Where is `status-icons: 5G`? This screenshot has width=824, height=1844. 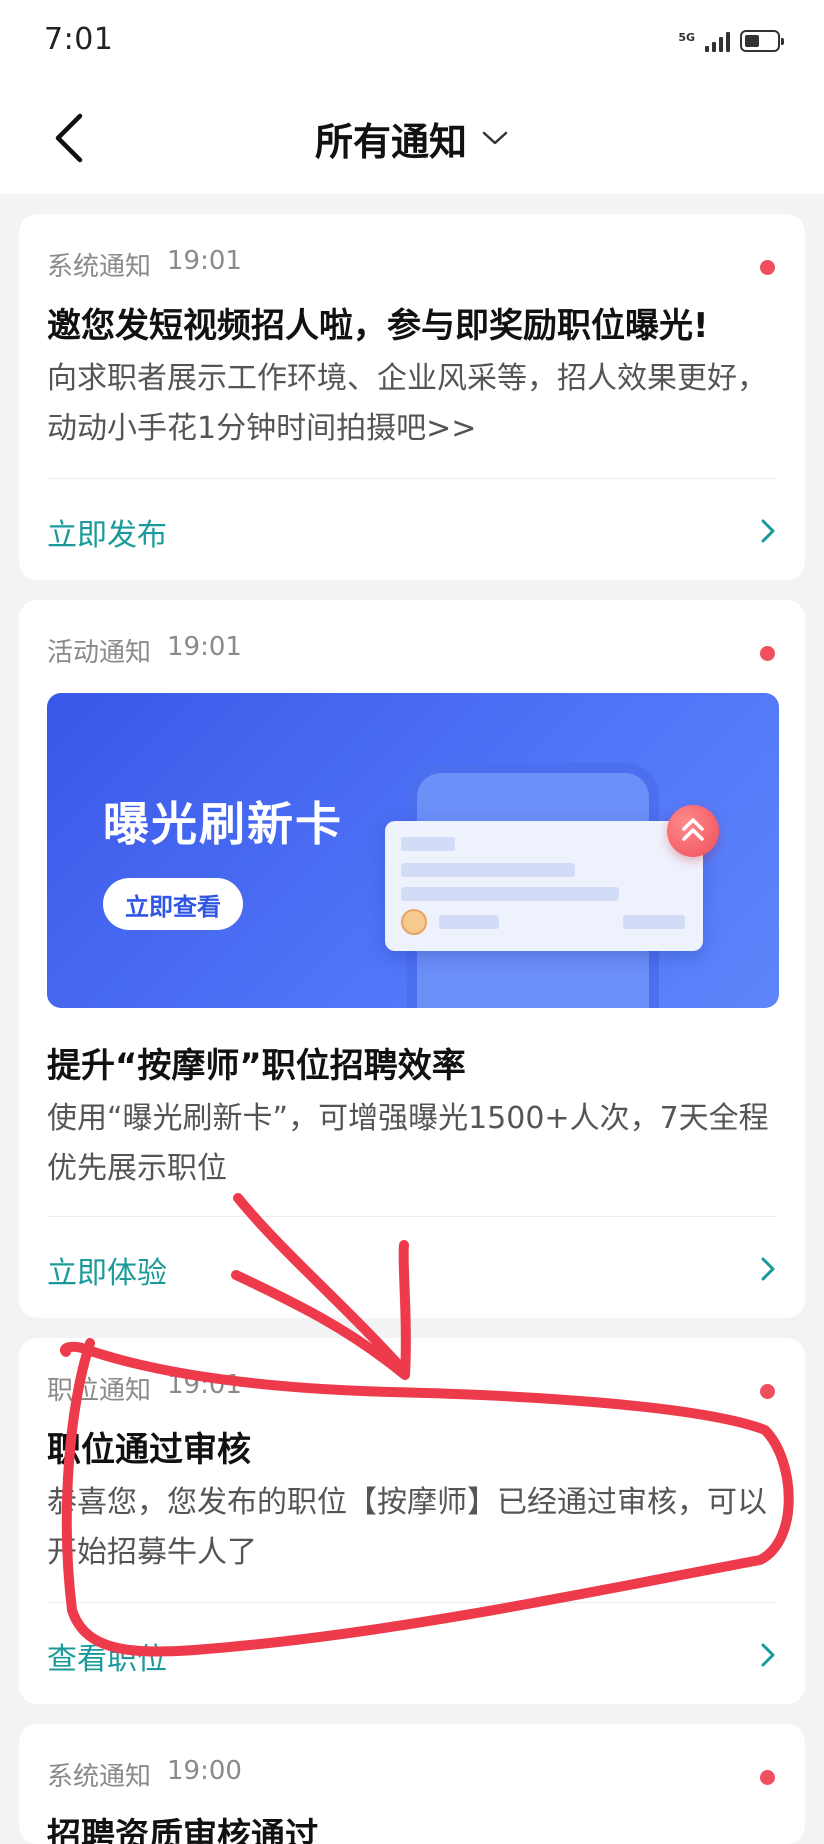 status-icons: 5G is located at coordinates (731, 41).